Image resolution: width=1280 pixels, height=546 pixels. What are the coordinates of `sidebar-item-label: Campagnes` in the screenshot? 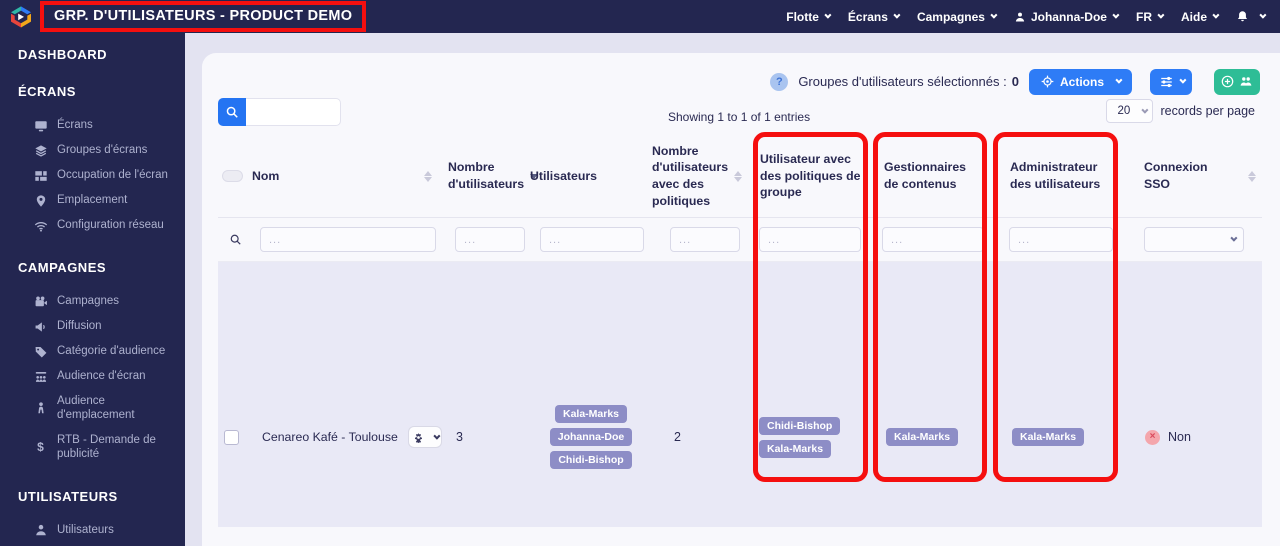 It's located at (88, 301).